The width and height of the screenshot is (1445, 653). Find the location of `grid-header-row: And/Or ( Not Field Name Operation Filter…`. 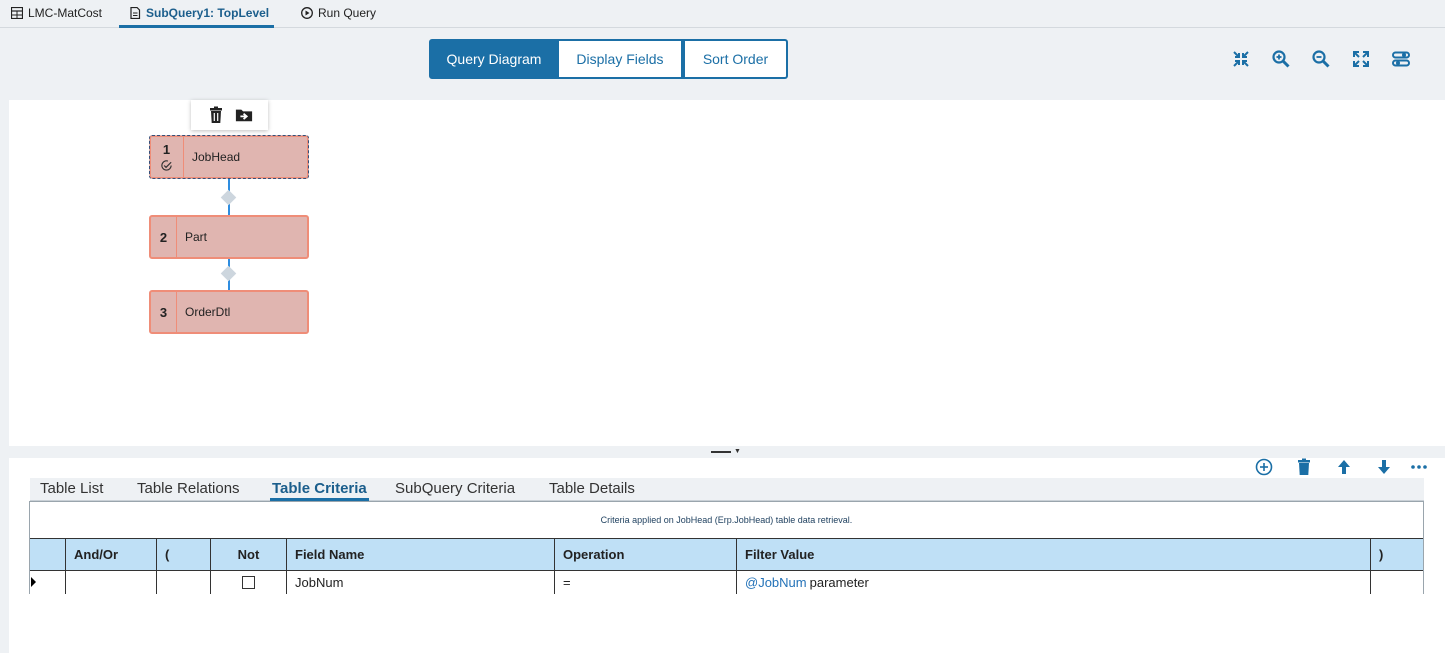

grid-header-row: And/Or ( Not Field Name Operation Filter… is located at coordinates (726, 554).